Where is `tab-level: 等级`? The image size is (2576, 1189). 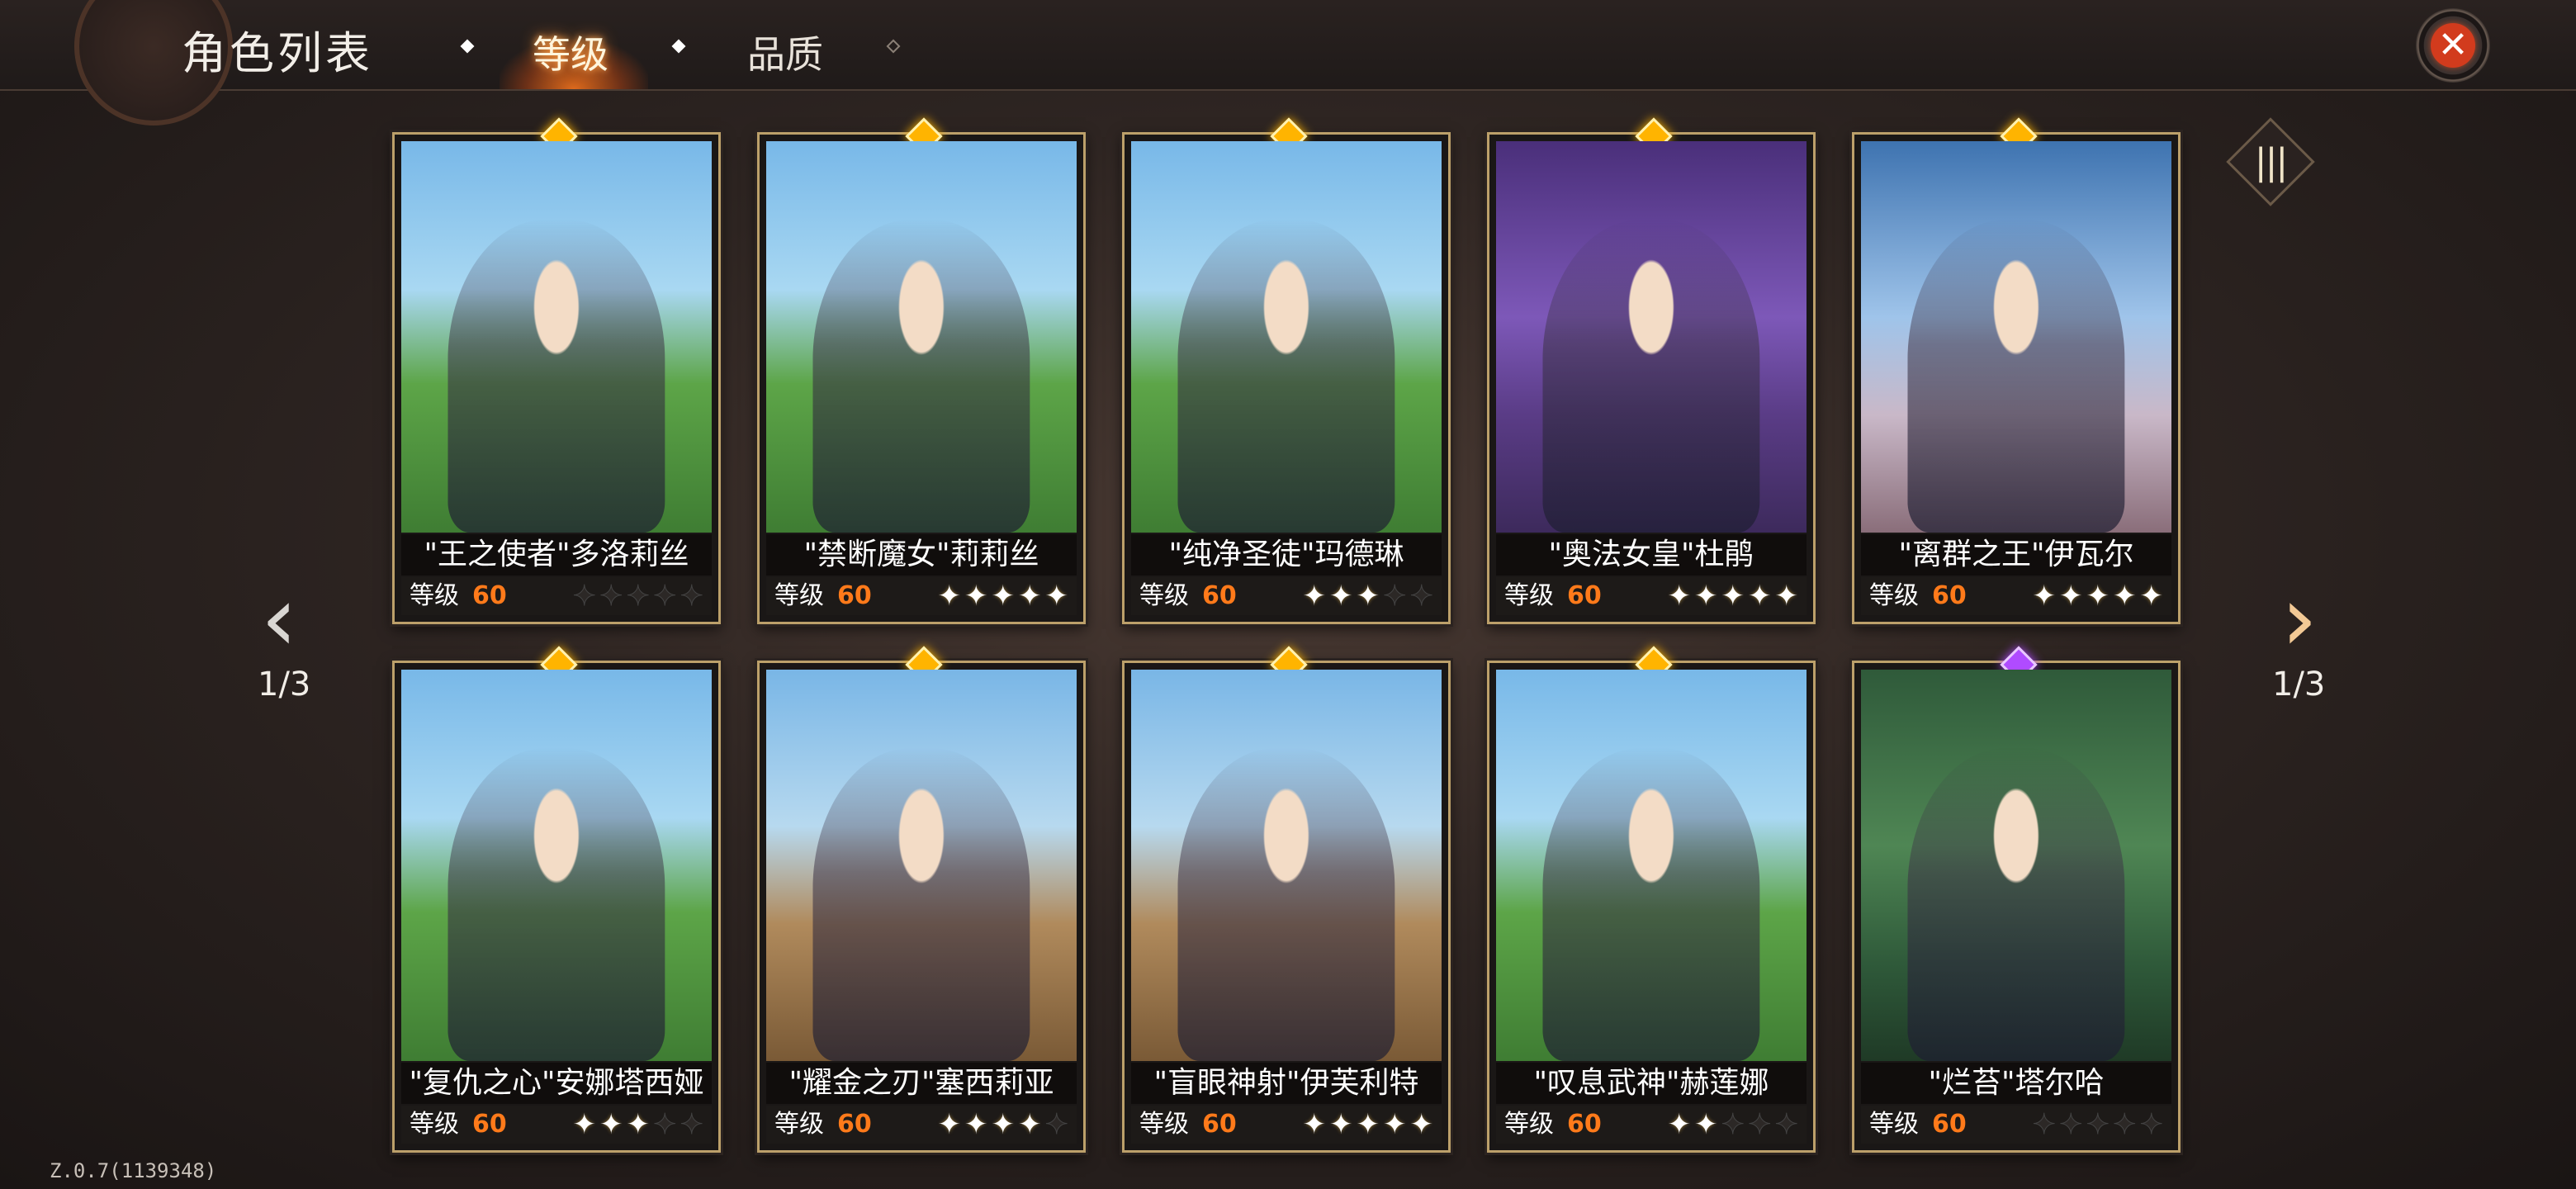
tab-level: 等级 is located at coordinates (570, 52).